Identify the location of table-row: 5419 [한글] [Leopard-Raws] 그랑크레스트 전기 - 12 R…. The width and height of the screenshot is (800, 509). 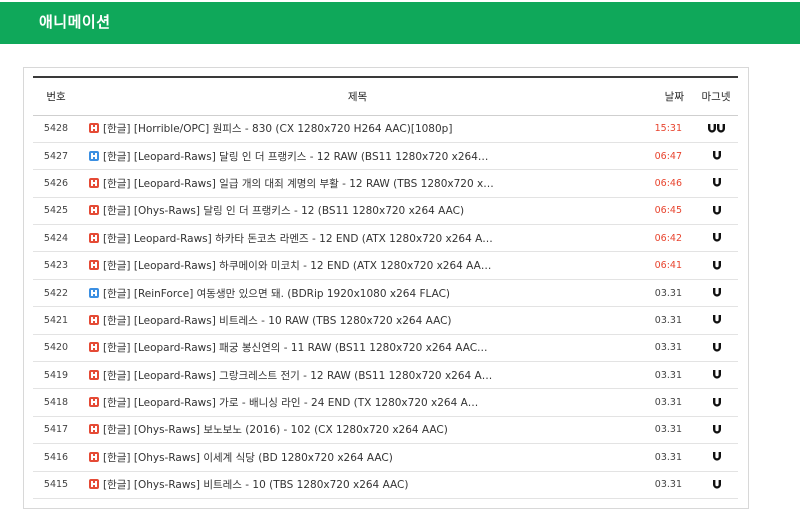
(385, 375).